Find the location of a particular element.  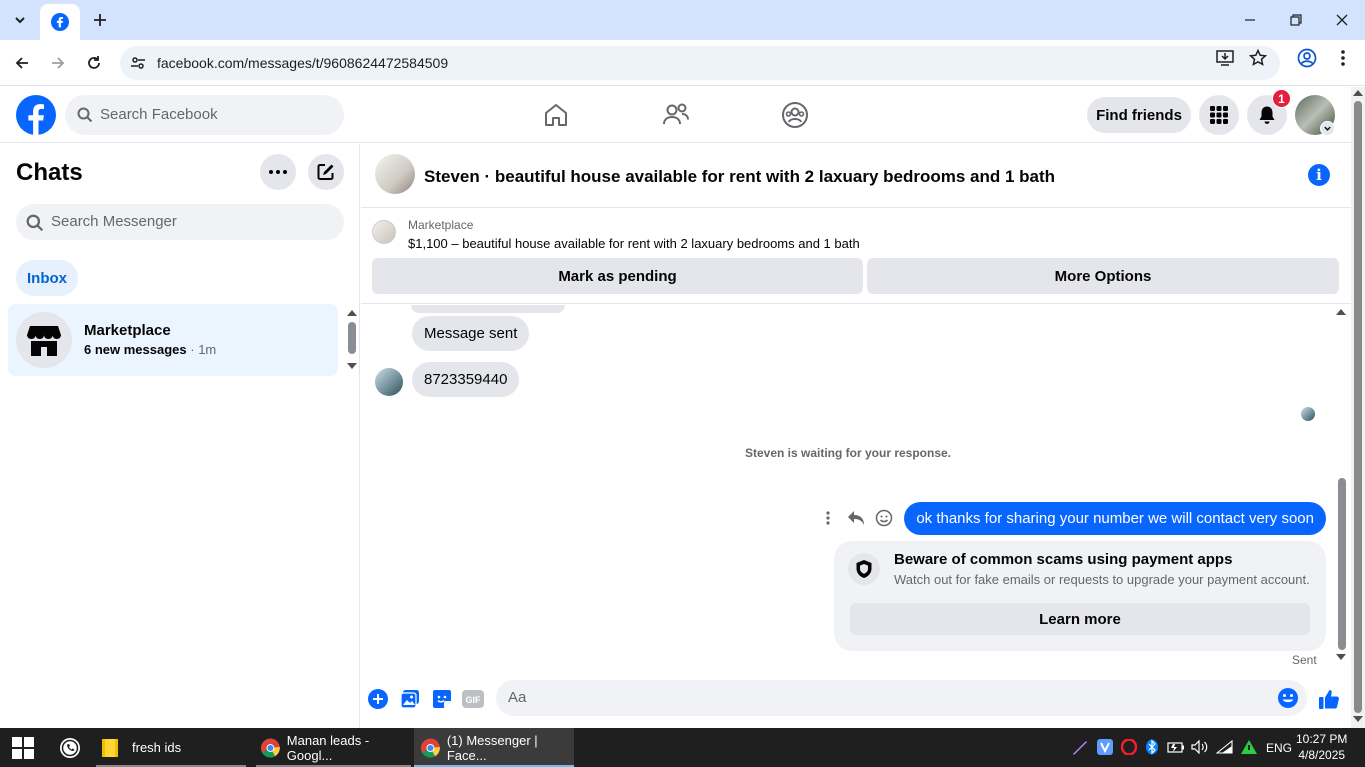

reload-icon is located at coordinates (94, 63).